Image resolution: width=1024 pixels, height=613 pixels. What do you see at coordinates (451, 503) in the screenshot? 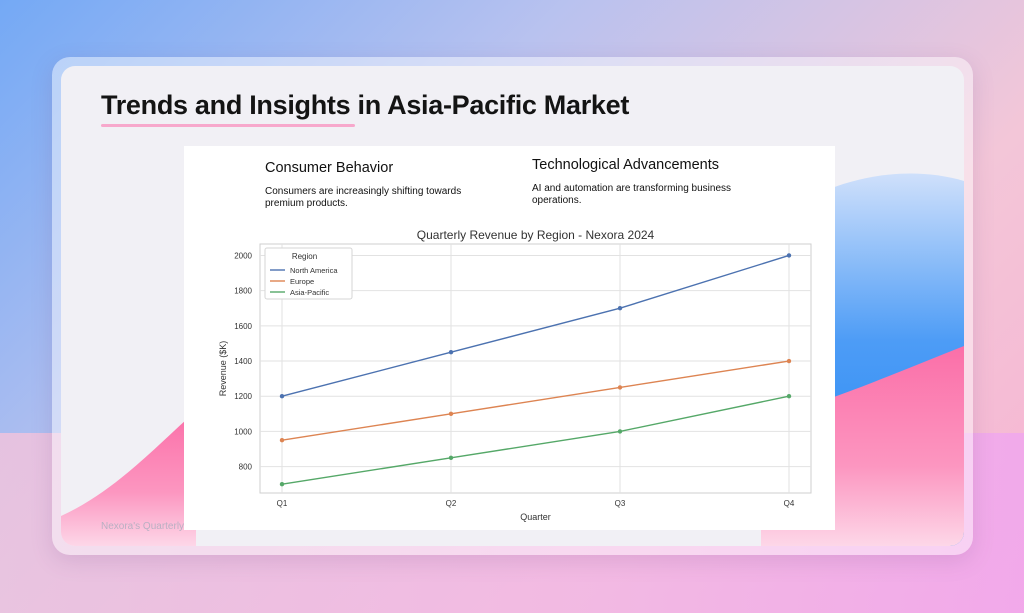
I see `x-tick-label: Q2` at bounding box center [451, 503].